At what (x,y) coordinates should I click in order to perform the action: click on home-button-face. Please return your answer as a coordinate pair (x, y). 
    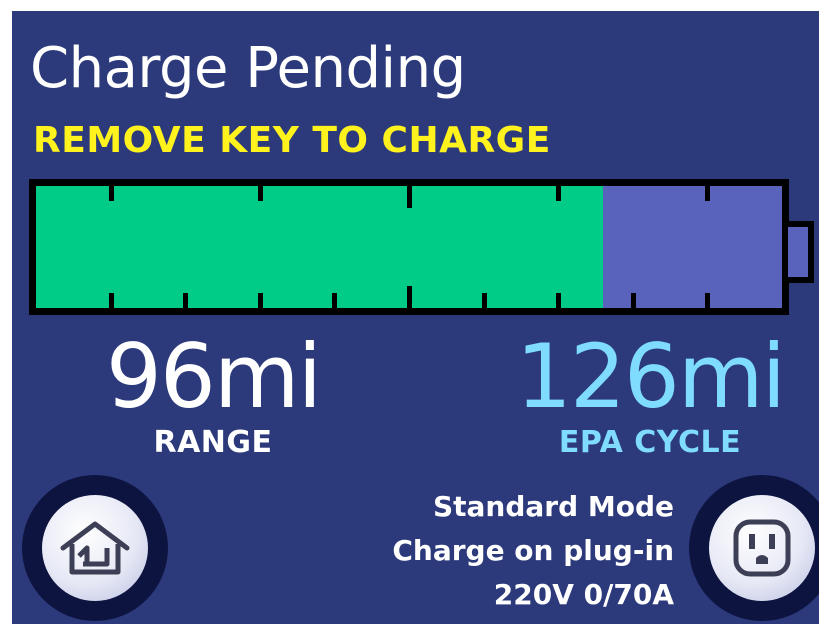
    Looking at the image, I should click on (95, 548).